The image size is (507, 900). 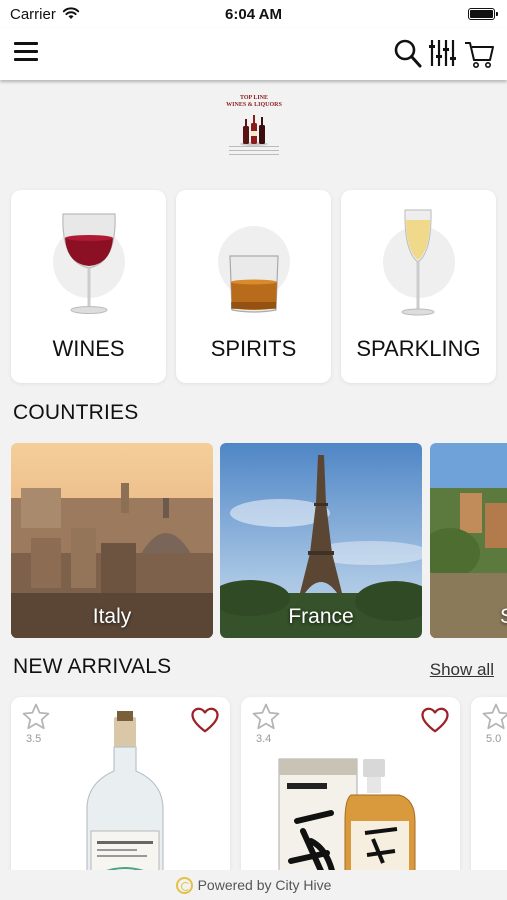 I want to click on app-header, so click(x=253, y=54).